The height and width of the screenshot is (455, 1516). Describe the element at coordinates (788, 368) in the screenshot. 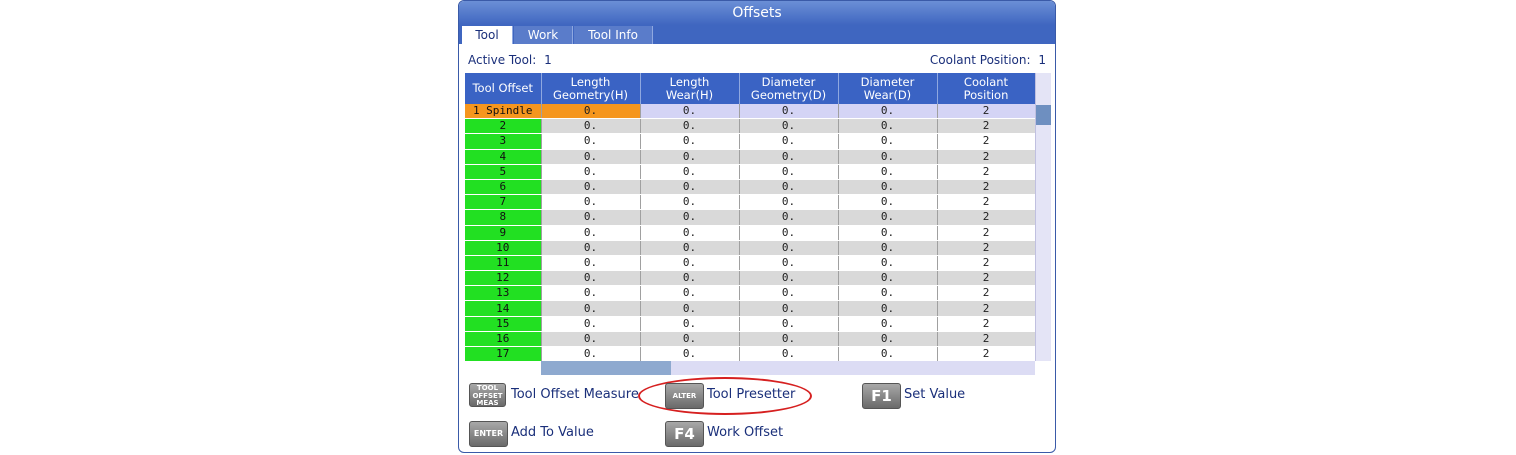

I see `horizontal-scrollbar` at that location.